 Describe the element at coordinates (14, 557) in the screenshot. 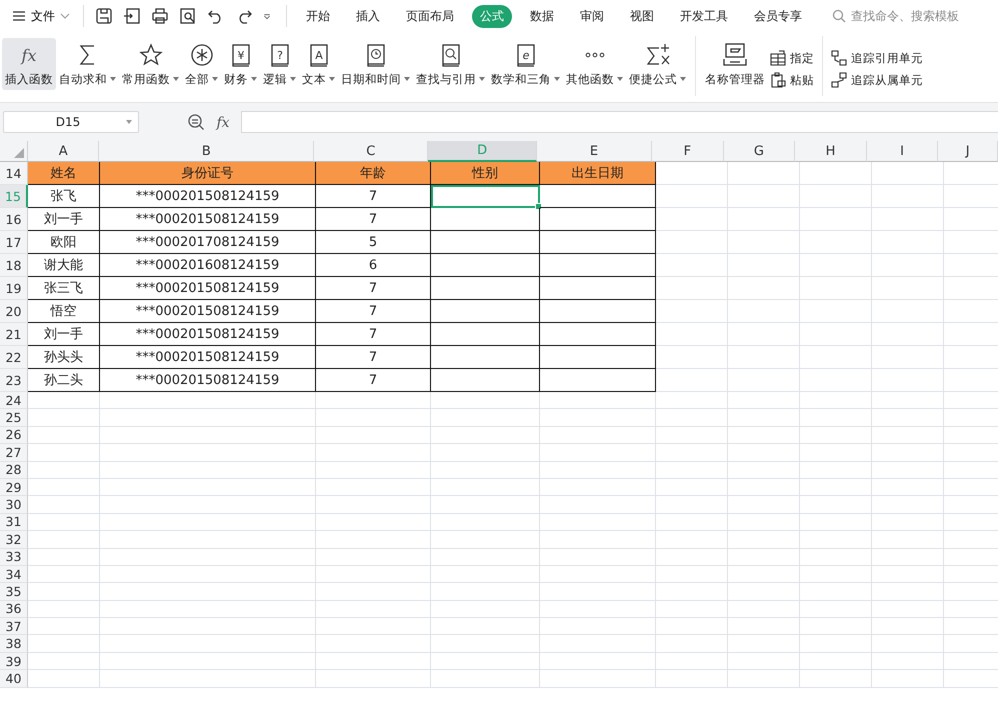

I see `row-header: 33` at that location.